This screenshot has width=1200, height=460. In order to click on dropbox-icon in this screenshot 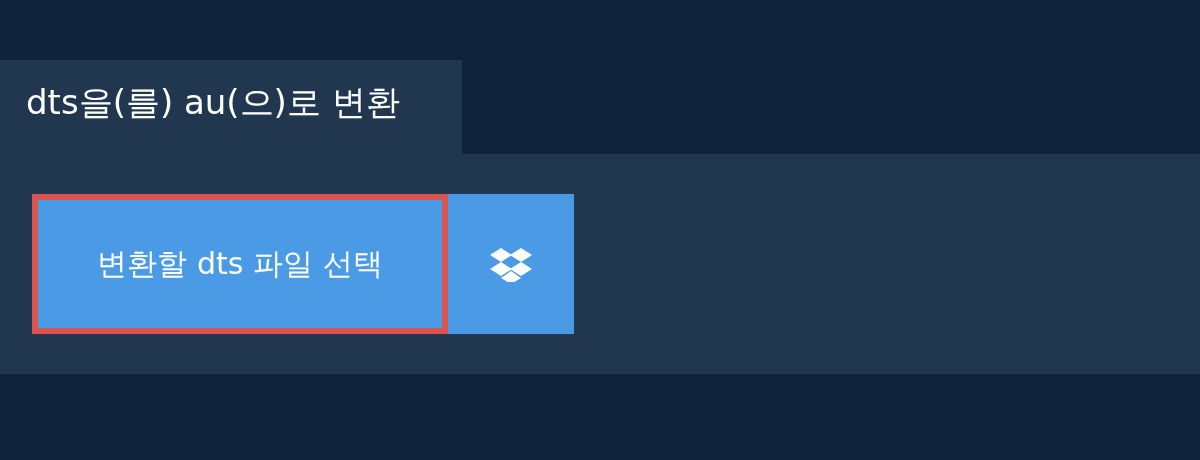, I will do `click(511, 264)`.